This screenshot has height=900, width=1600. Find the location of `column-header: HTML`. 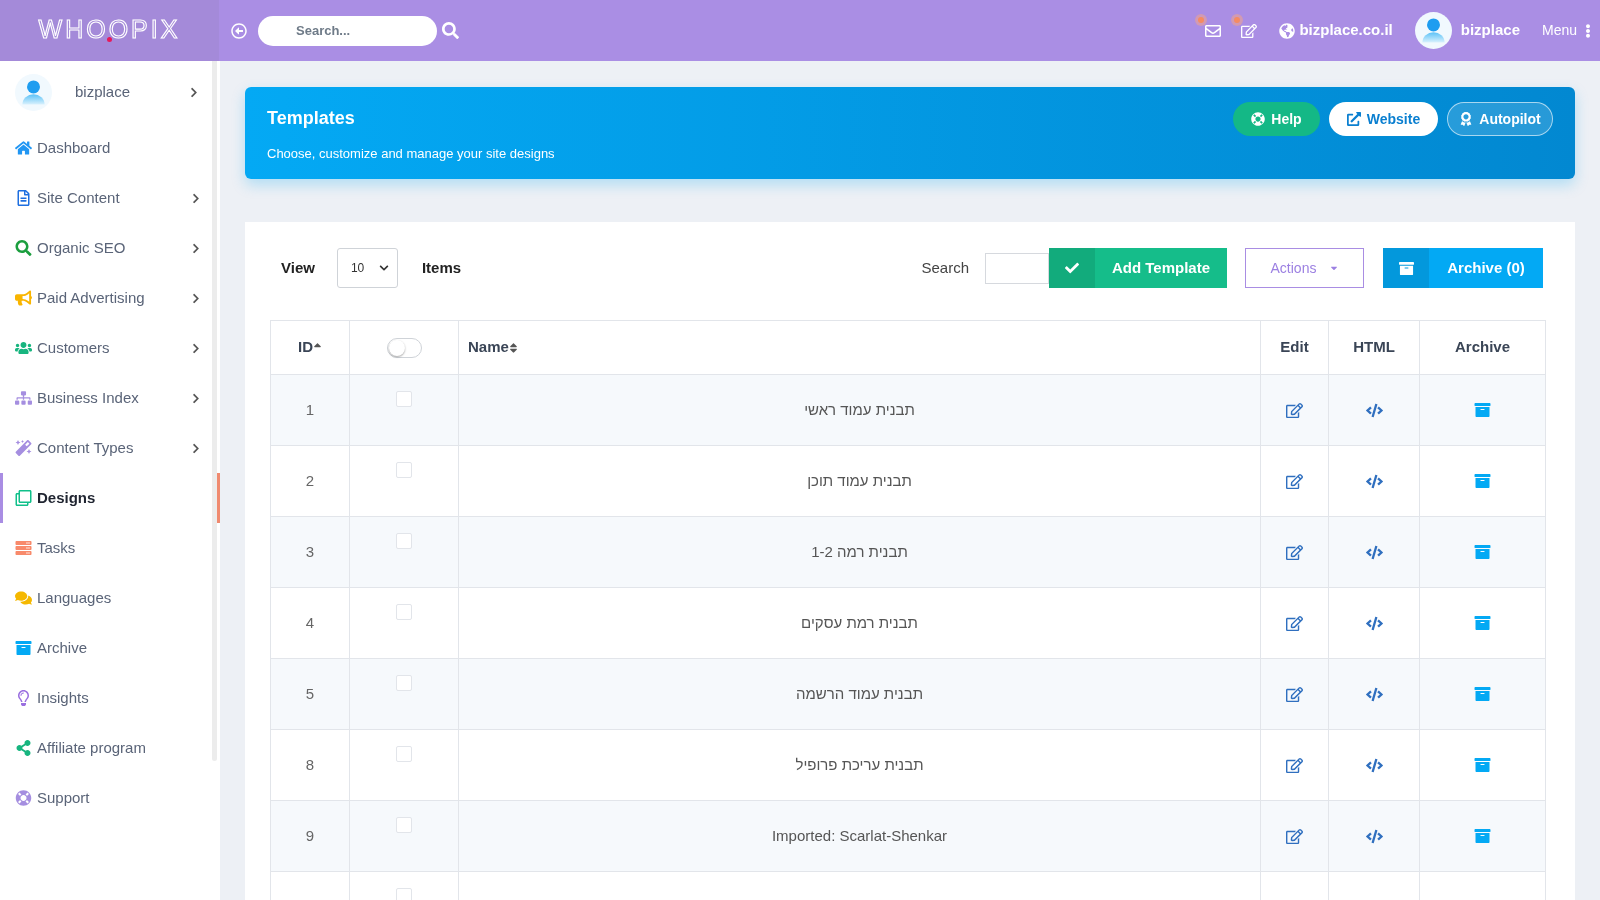

column-header: HTML is located at coordinates (1374, 347).